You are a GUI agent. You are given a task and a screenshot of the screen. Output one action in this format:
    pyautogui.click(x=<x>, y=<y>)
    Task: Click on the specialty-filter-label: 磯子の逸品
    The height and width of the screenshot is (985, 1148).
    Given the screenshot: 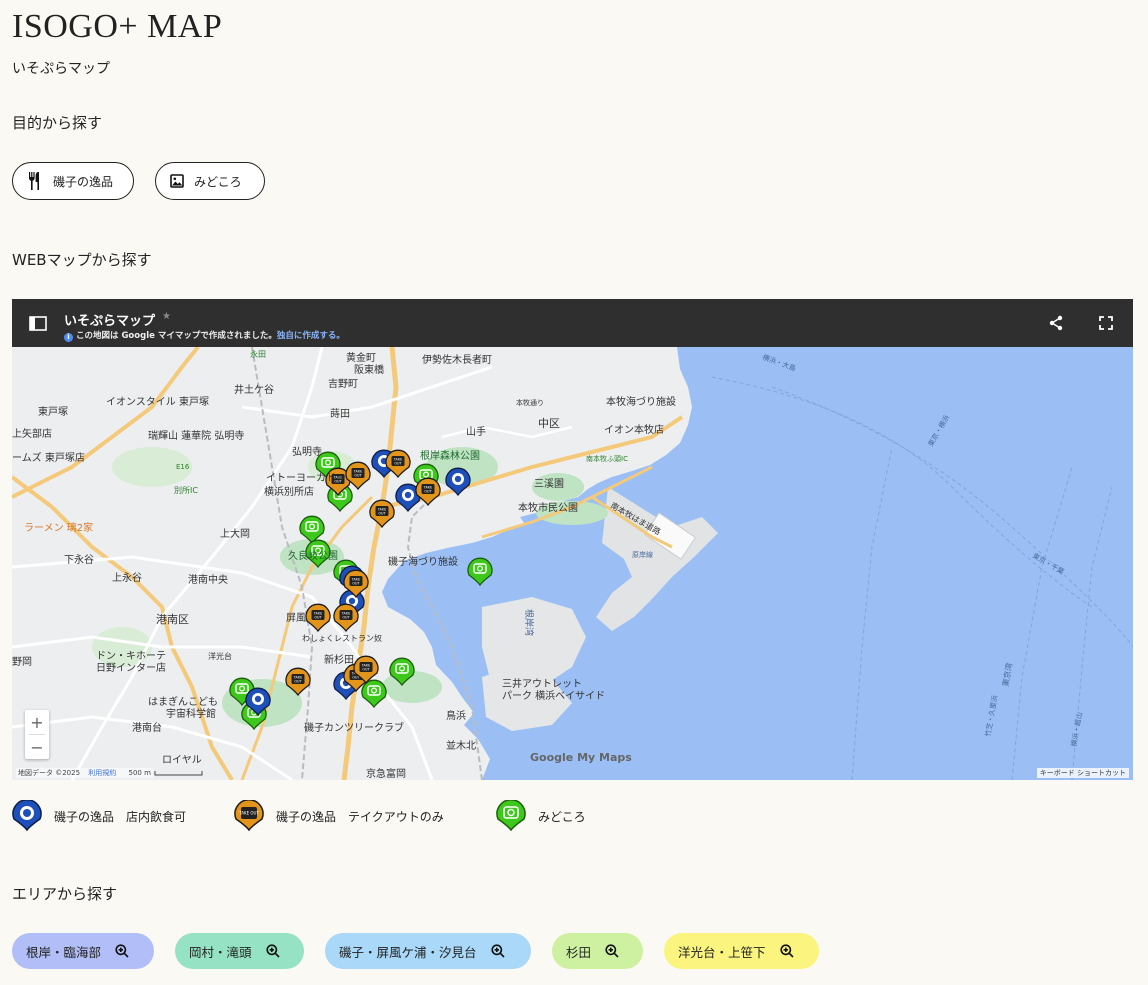 What is the action you would take?
    pyautogui.click(x=83, y=181)
    